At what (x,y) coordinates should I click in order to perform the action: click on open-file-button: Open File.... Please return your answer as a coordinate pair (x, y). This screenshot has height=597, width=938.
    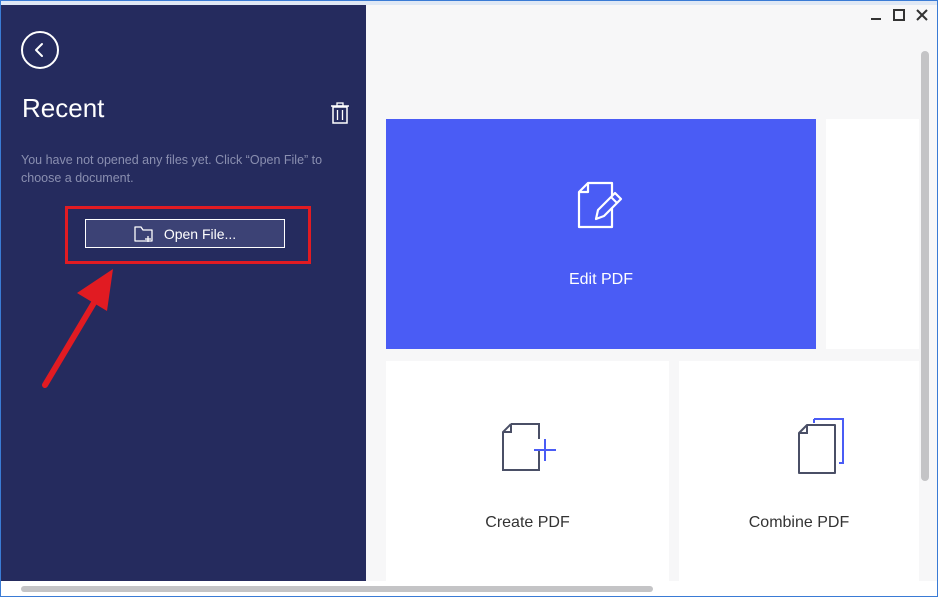
    Looking at the image, I should click on (185, 233).